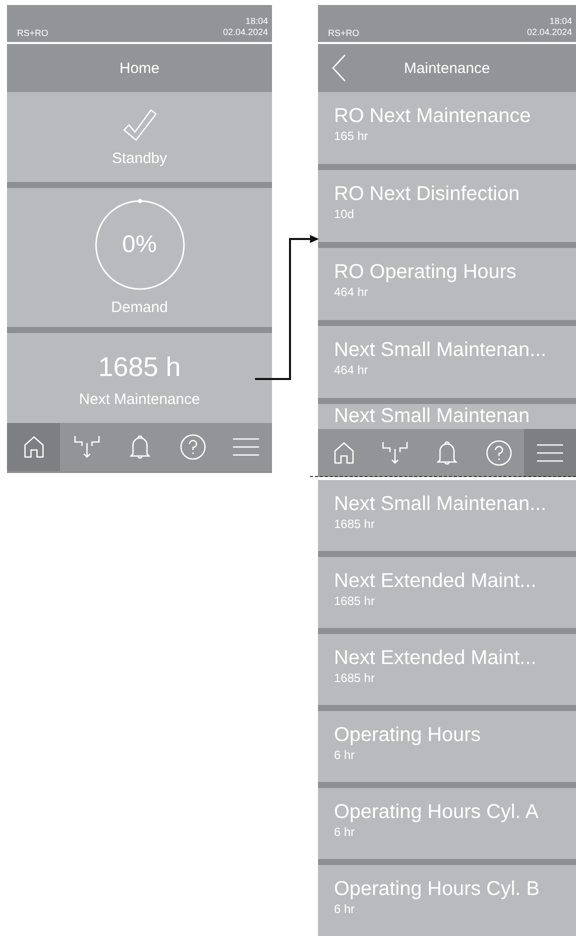 The height and width of the screenshot is (936, 576). Describe the element at coordinates (426, 272) in the screenshot. I see `item-label: RO Operating Hours` at that location.